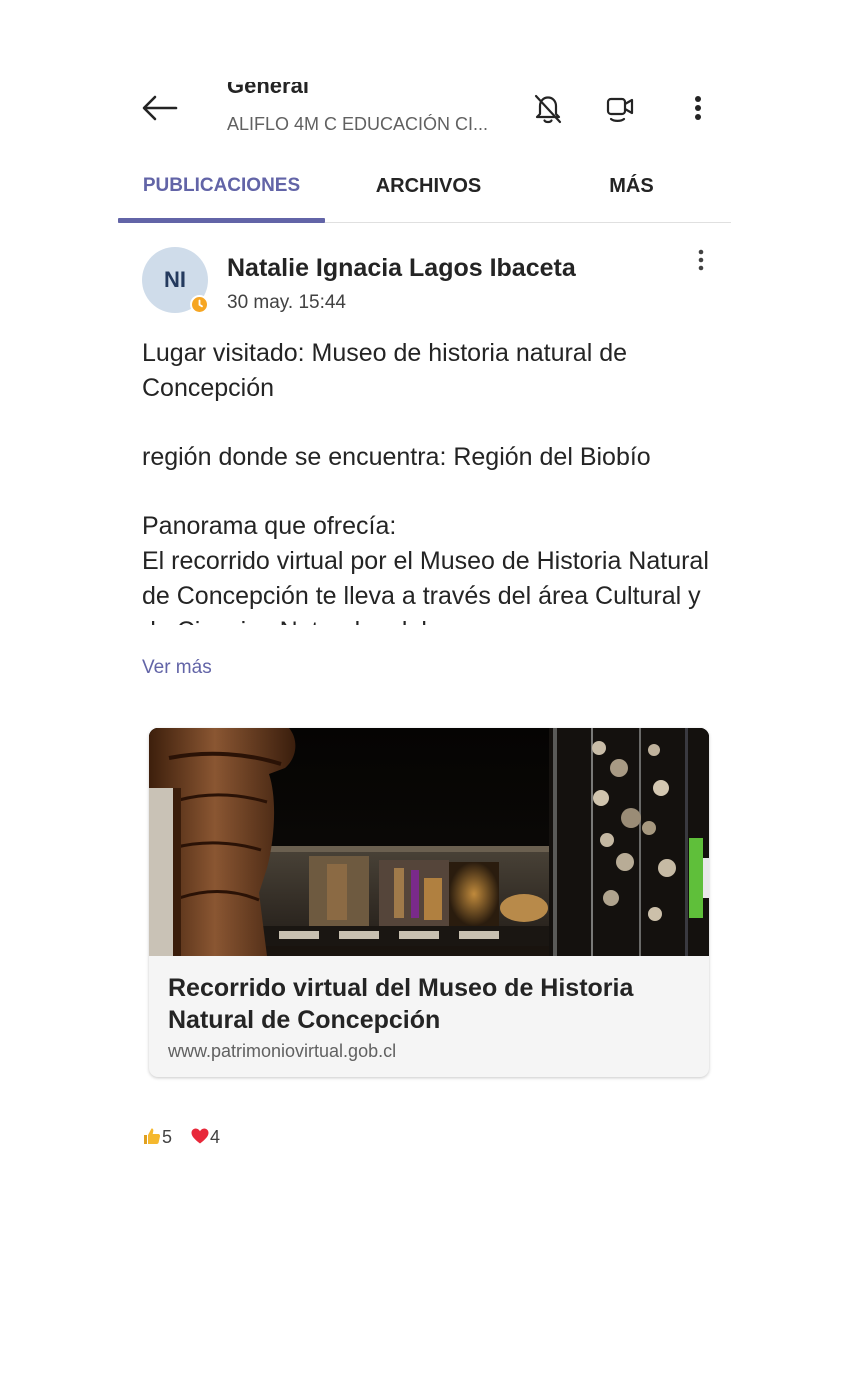  Describe the element at coordinates (269, 526) in the screenshot. I see `post-paragraph: Panorama que ofrecía:` at that location.